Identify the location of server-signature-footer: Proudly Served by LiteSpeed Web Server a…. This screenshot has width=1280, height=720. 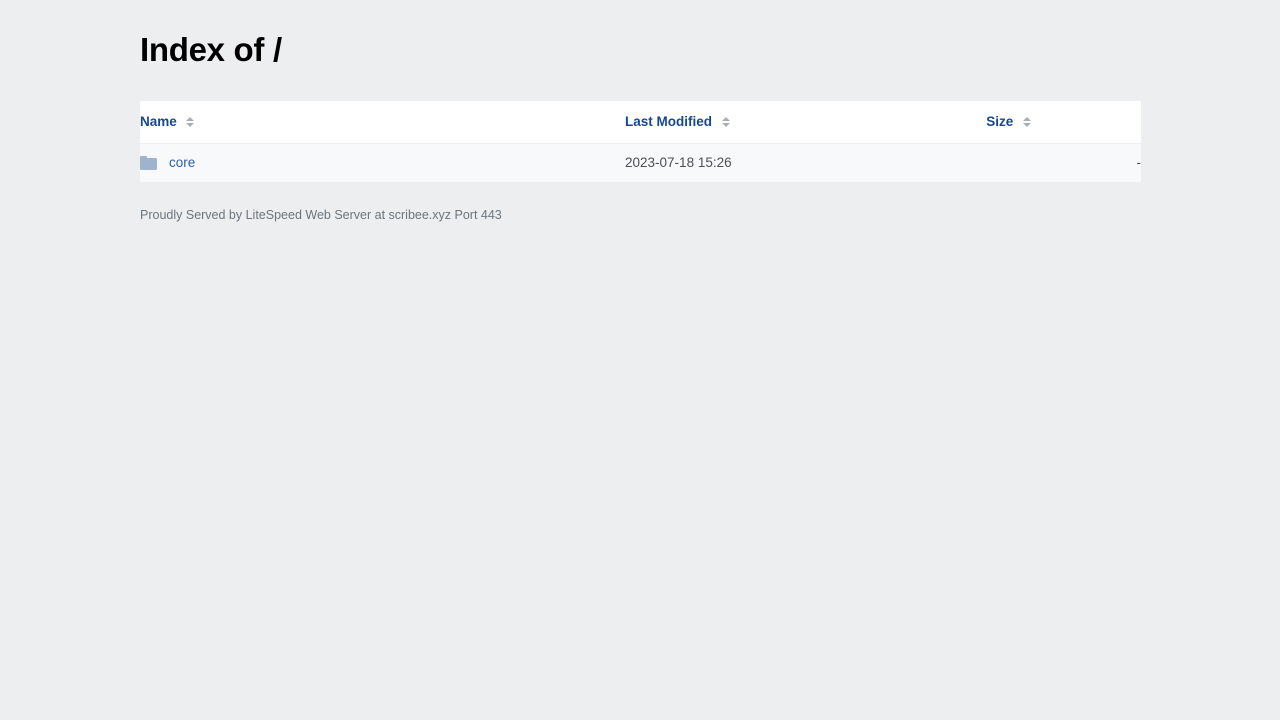
(321, 215).